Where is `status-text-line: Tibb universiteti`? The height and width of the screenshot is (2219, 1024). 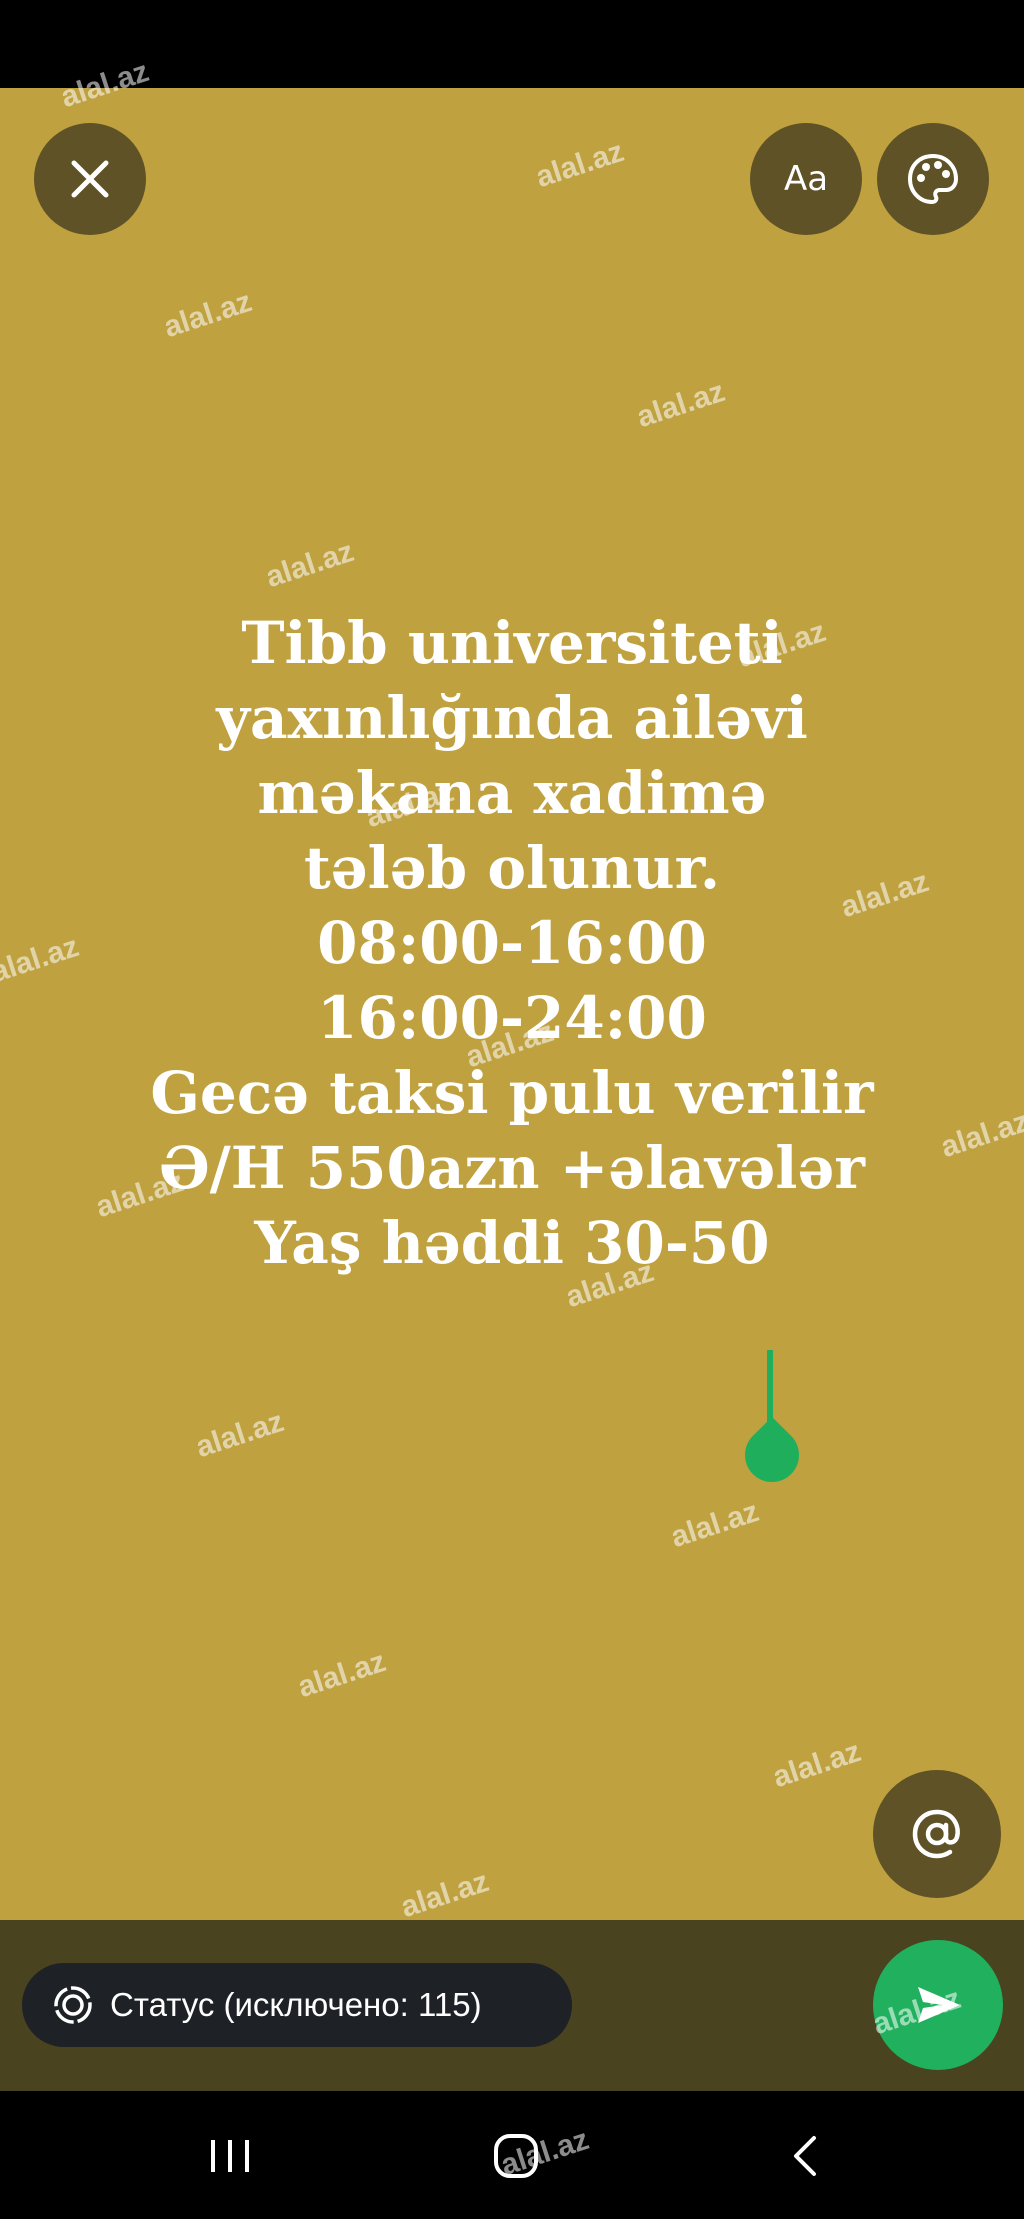 status-text-line: Tibb universiteti is located at coordinates (512, 643).